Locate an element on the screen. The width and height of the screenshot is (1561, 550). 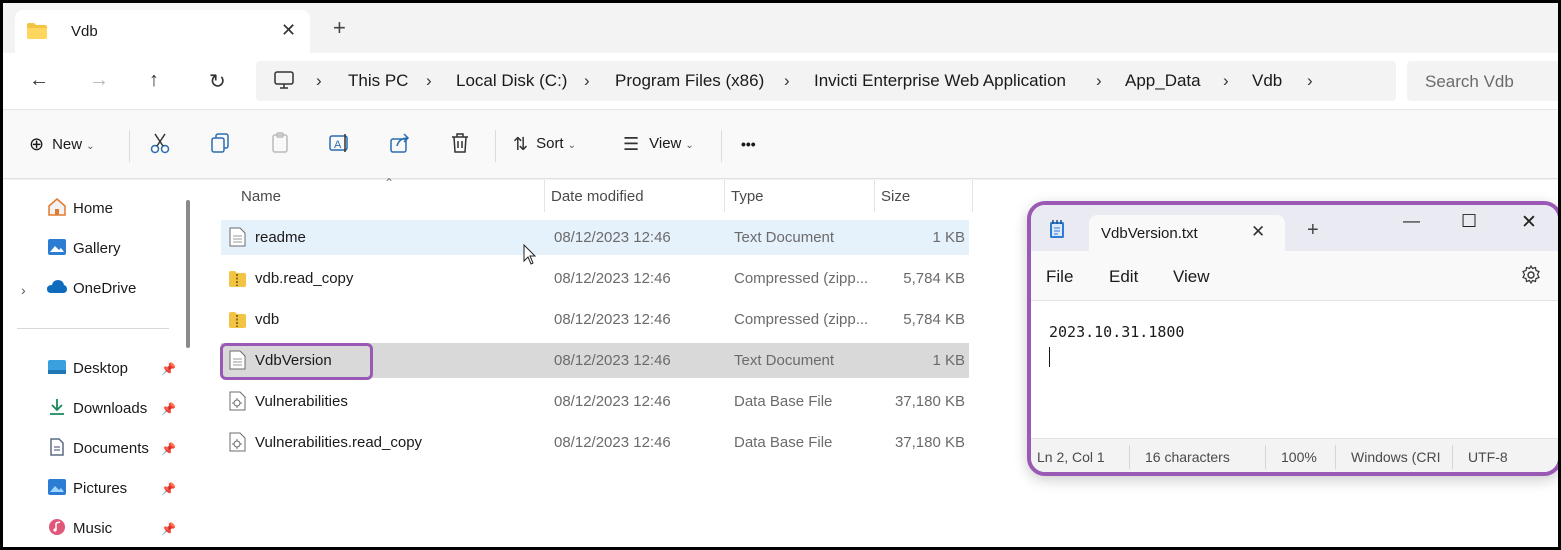
breadcrumb-vdb: Vdb is located at coordinates (1267, 81).